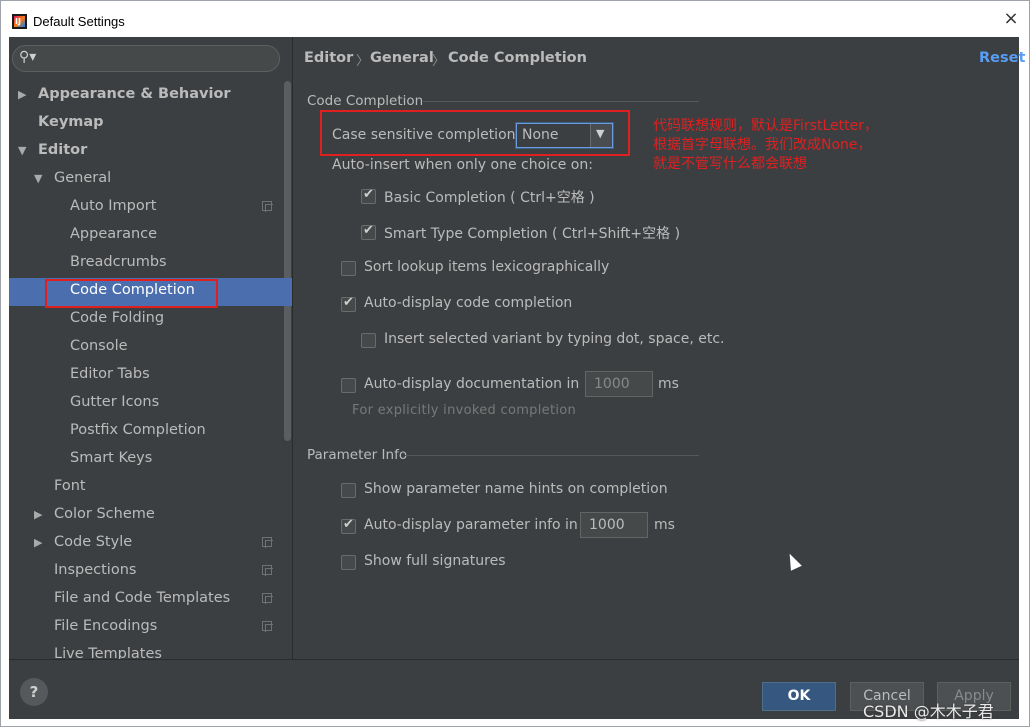 This screenshot has width=1030, height=727. I want to click on tree-item-smart-keys: Smart Keys, so click(111, 458).